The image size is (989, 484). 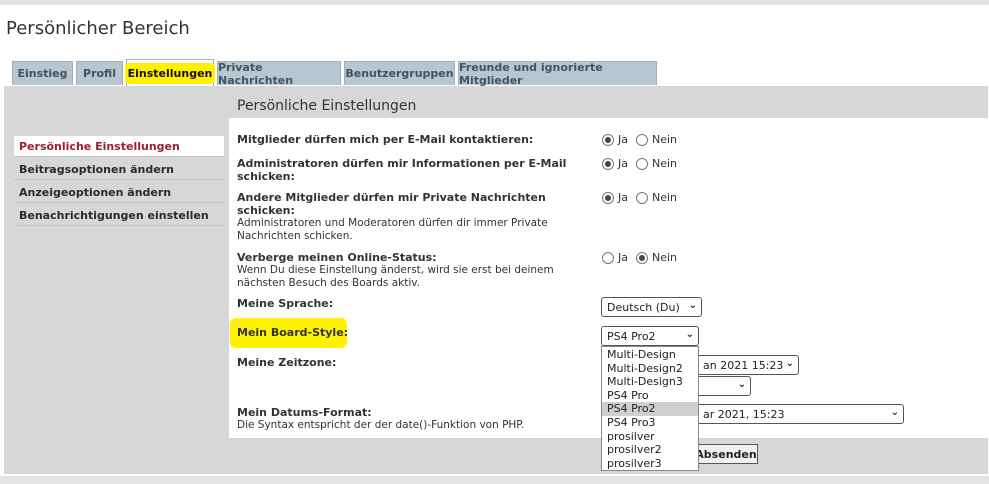 I want to click on hide-online-radio-group: Ja Nein, so click(x=639, y=257).